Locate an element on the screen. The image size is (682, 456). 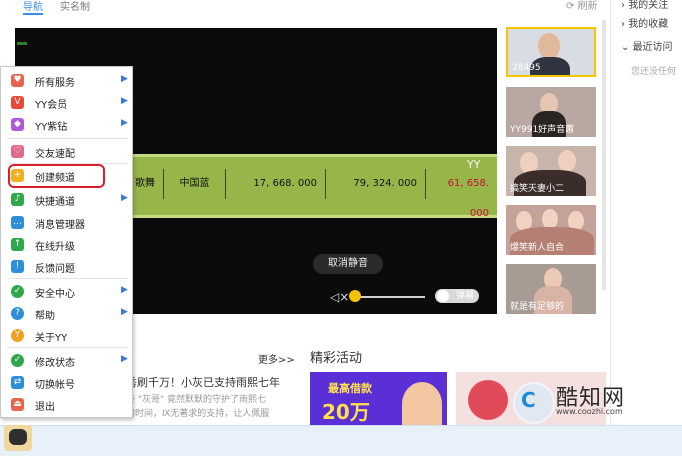
menu-item-label: 消息管理器 is located at coordinates (60, 225).